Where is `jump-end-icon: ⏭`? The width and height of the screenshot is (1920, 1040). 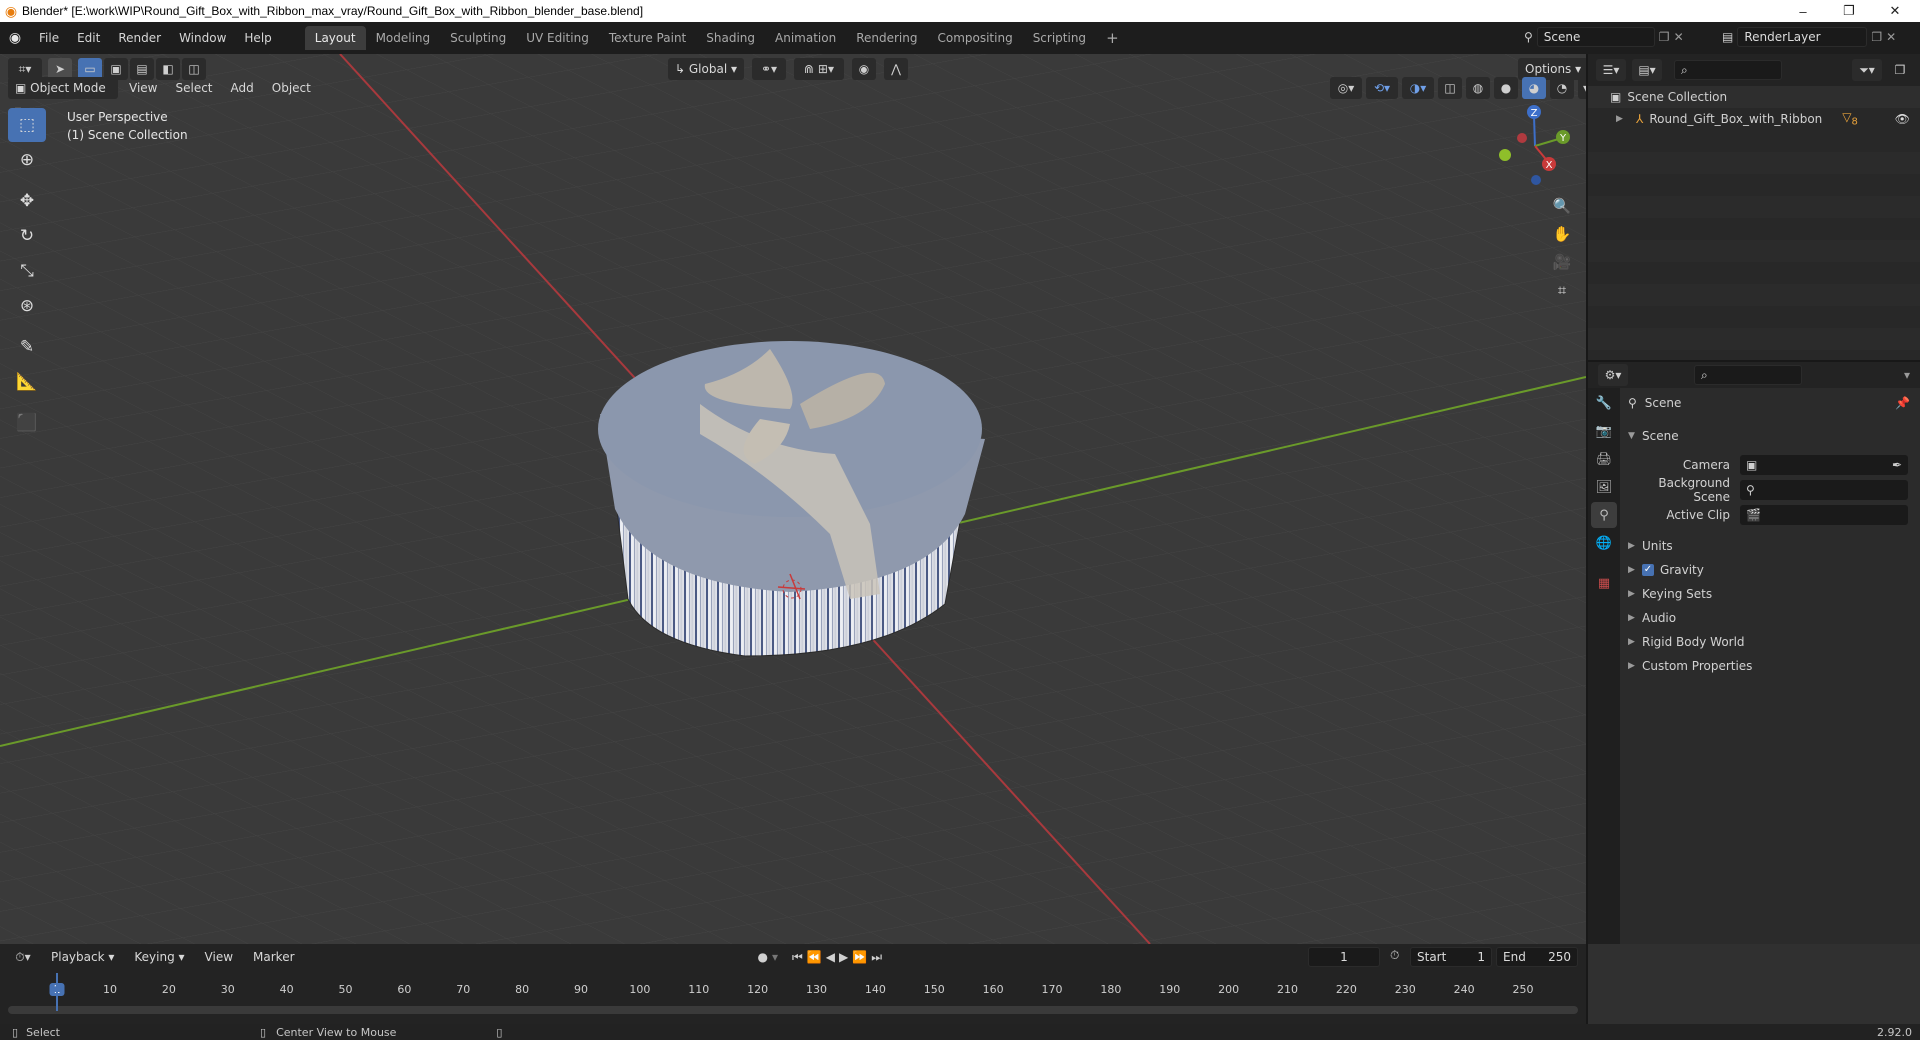
jump-end-icon: ⏭ is located at coordinates (876, 957).